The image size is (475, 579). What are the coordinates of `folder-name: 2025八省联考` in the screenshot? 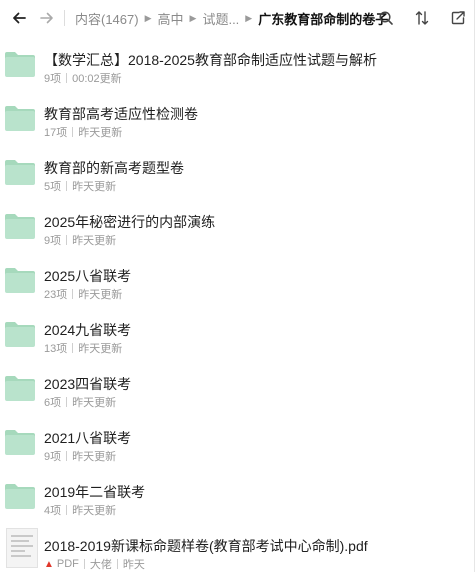 It's located at (88, 276).